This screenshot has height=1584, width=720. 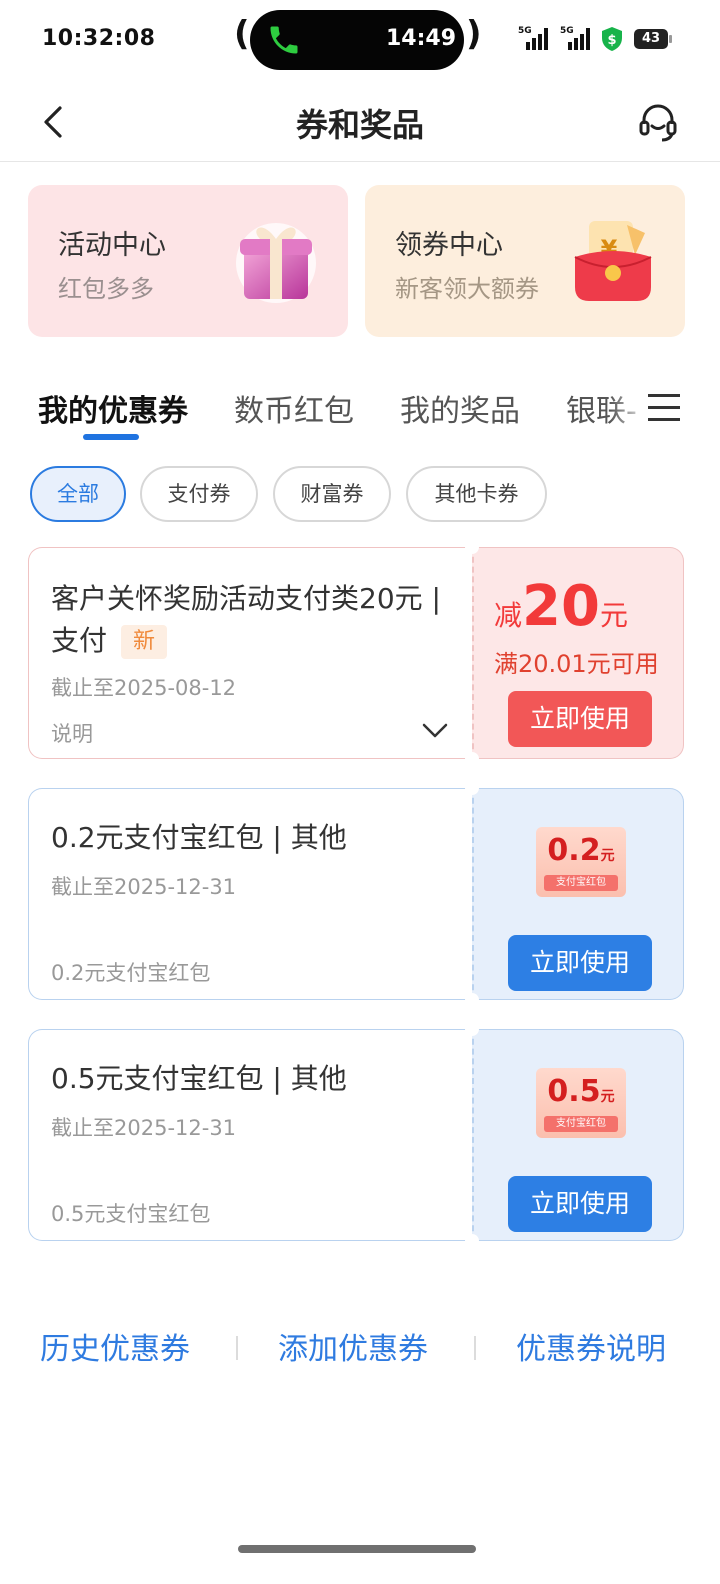 I want to click on call-timer: 14:49, so click(x=421, y=38).